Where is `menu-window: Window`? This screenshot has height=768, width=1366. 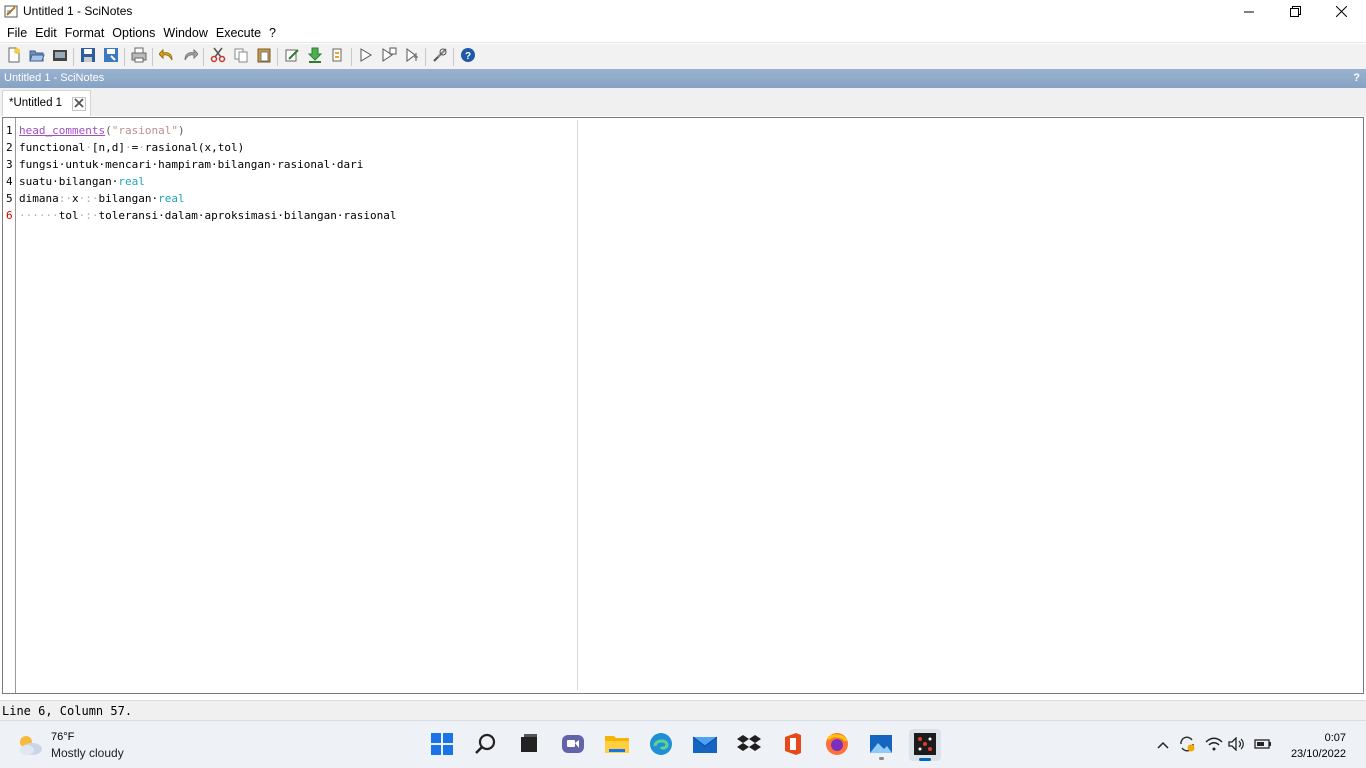
menu-window: Window is located at coordinates (185, 33).